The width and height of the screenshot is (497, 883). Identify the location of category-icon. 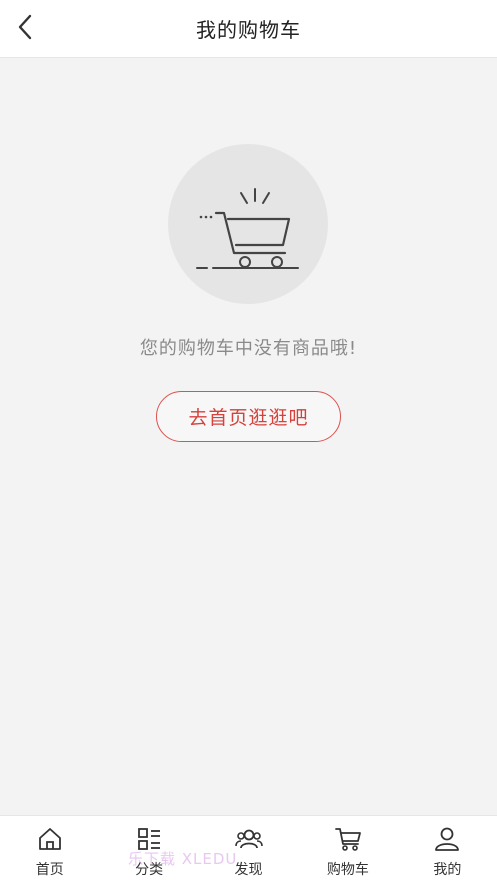
(149, 839).